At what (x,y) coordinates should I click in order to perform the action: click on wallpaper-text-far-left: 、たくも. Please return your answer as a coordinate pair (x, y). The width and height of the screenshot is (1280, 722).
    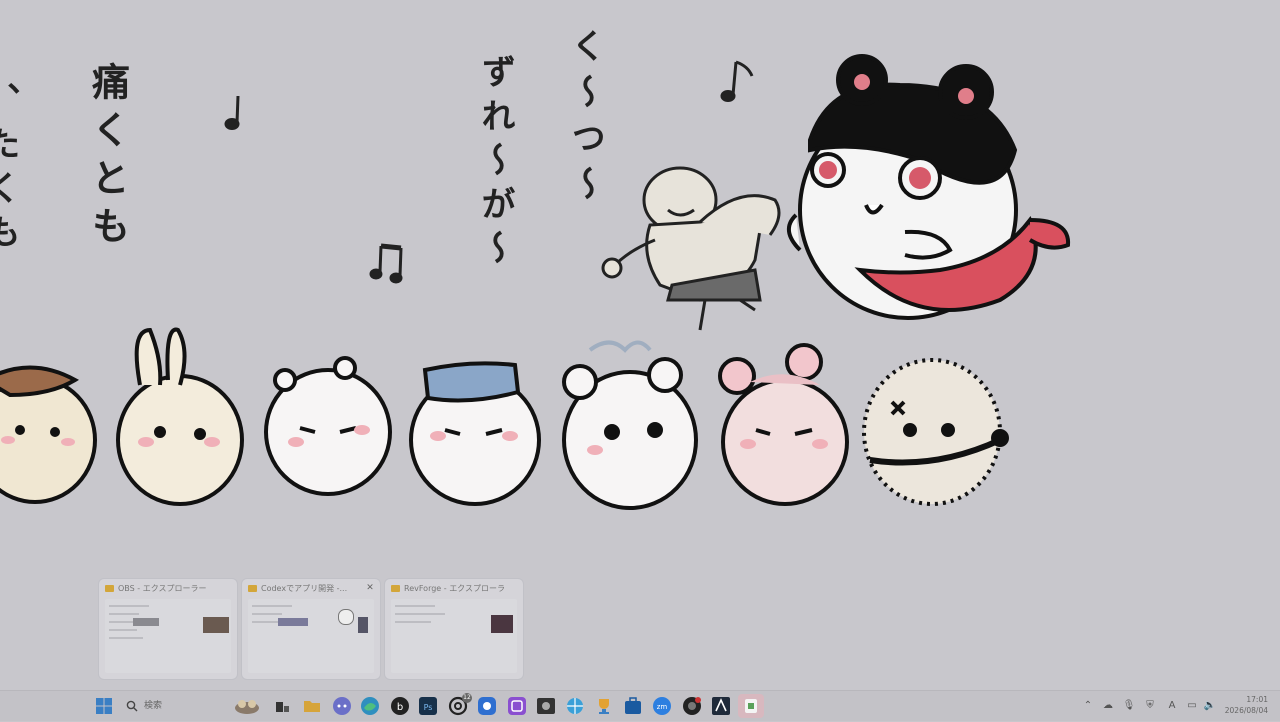
    Looking at the image, I should click on (10, 170).